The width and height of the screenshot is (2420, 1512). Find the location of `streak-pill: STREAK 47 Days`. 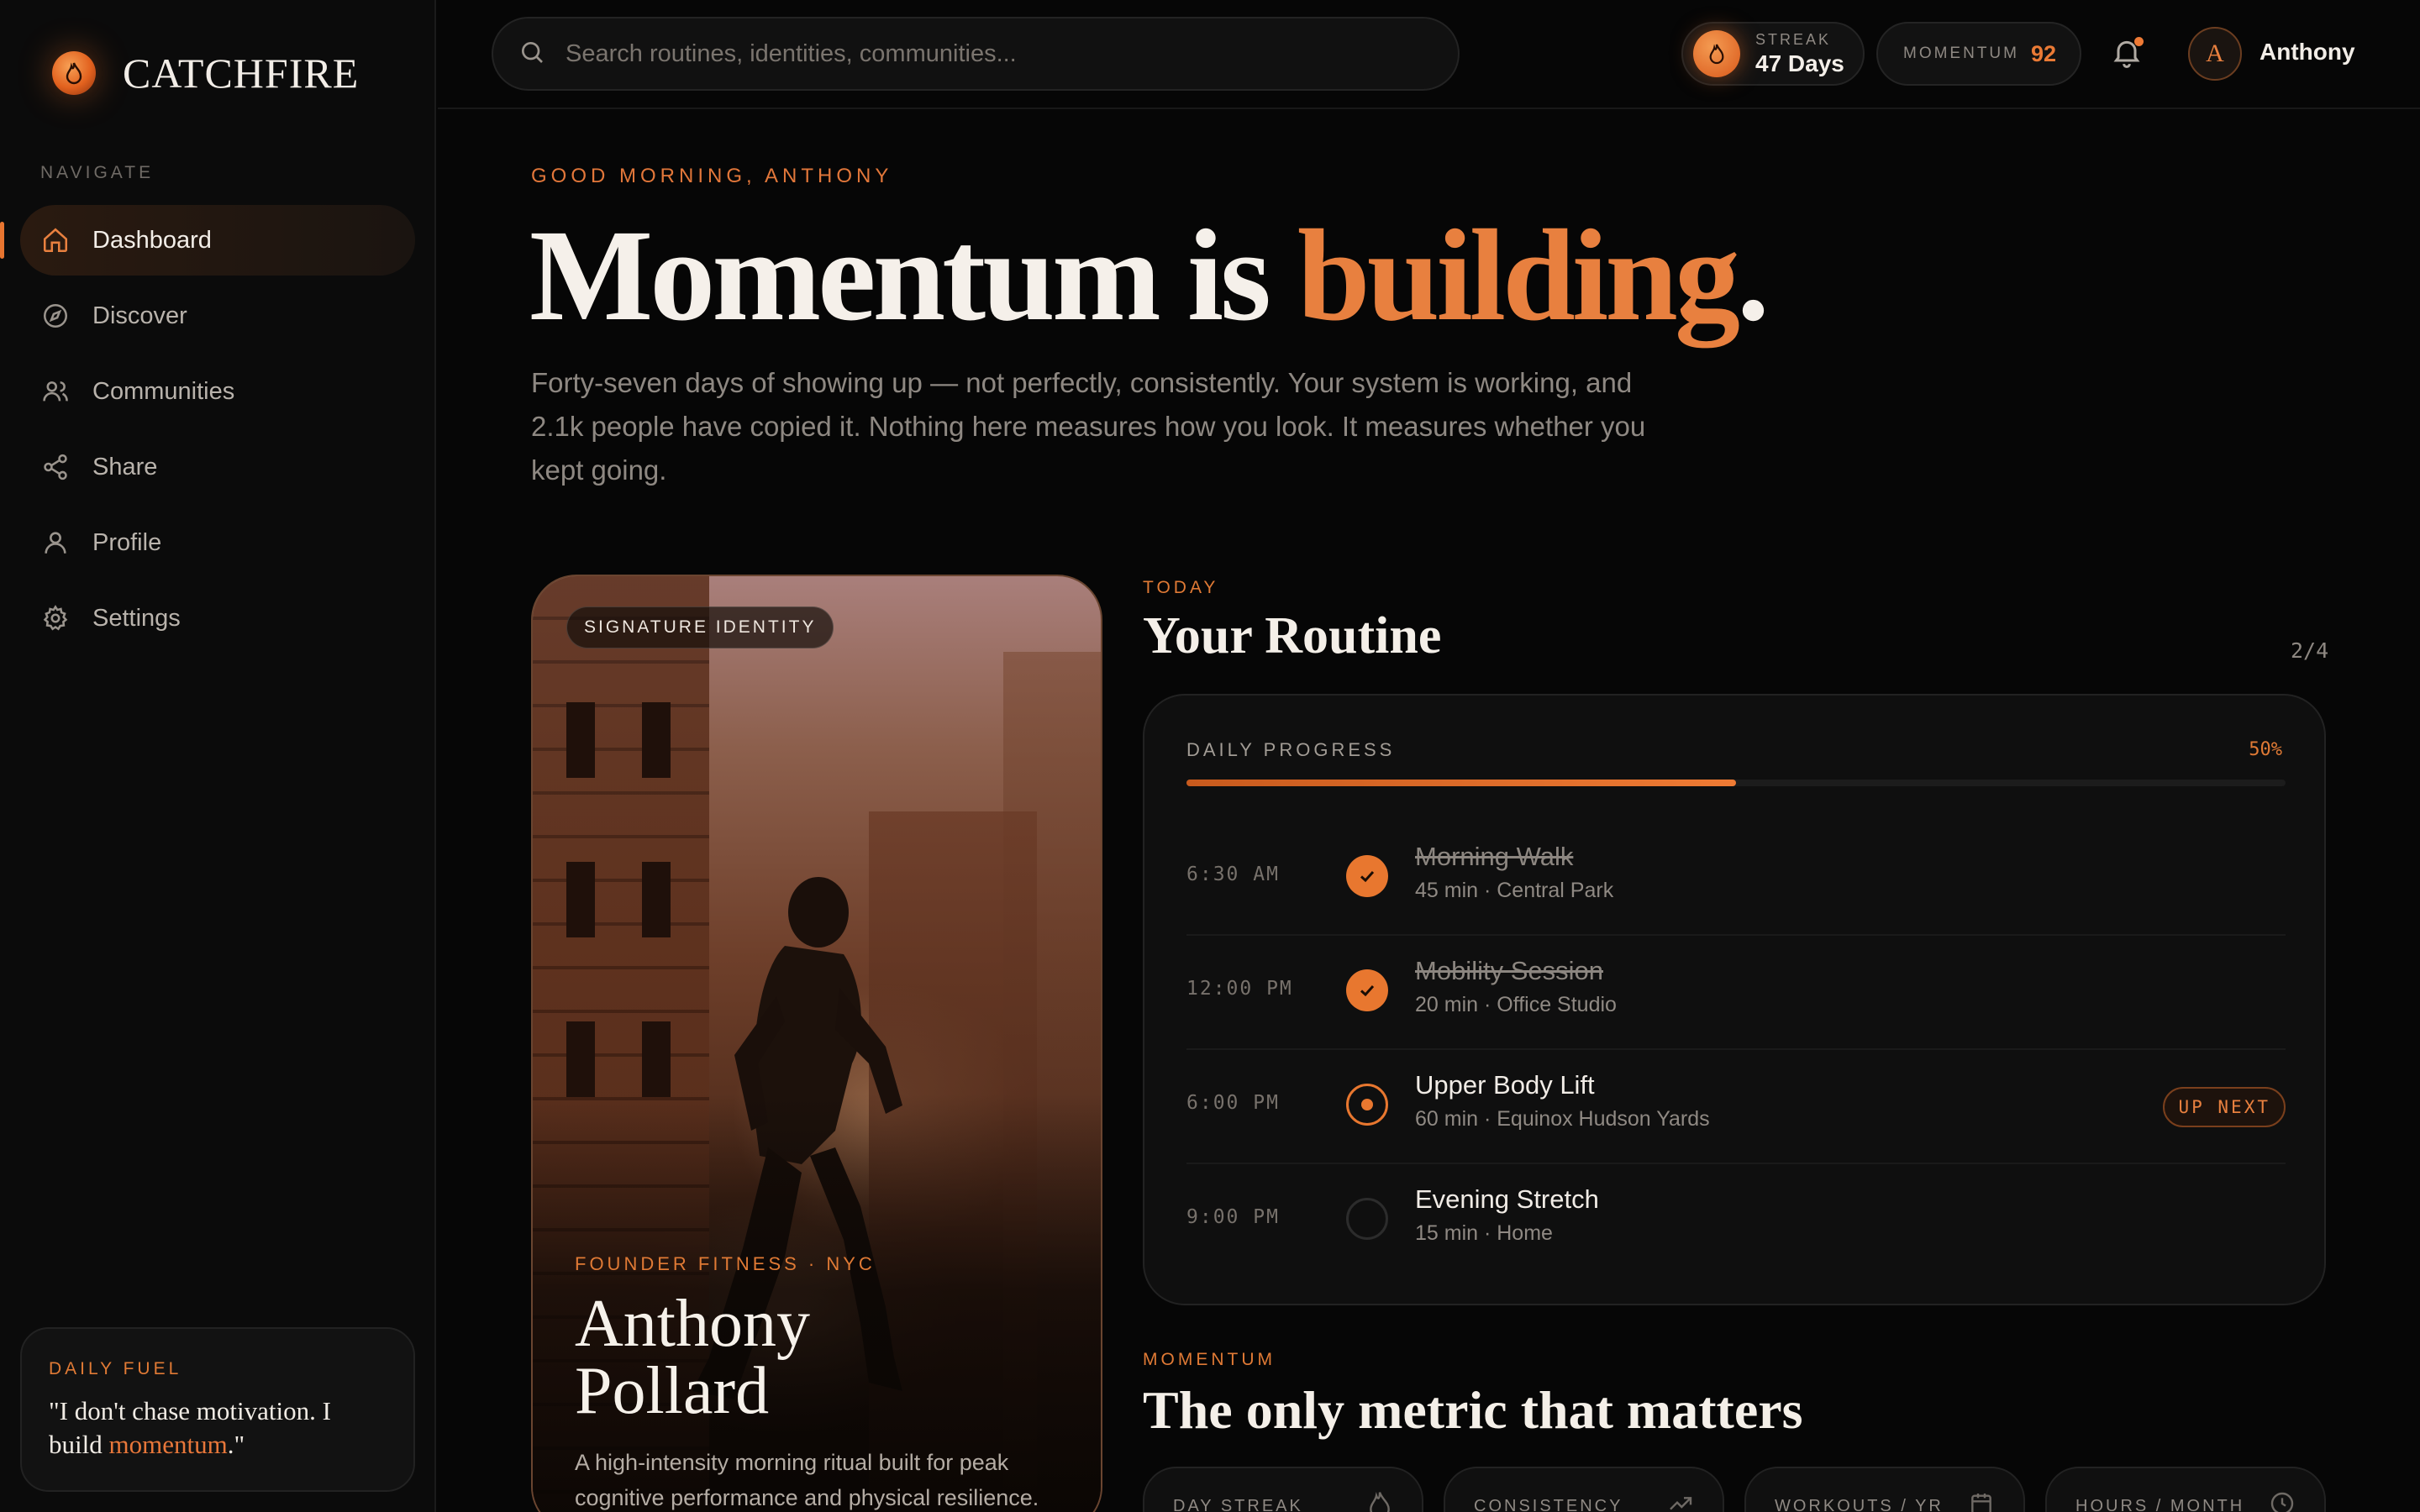

streak-pill: STREAK 47 Days is located at coordinates (1773, 54).